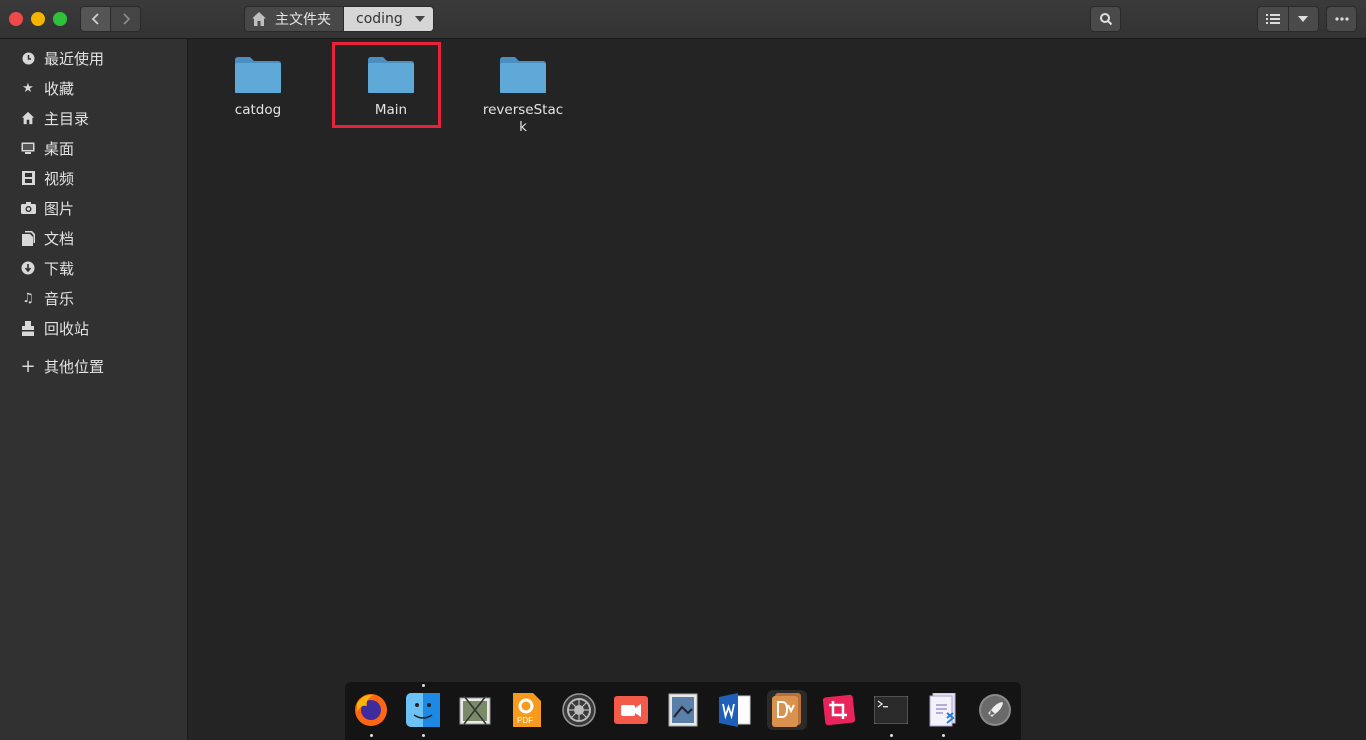  Describe the element at coordinates (59, 178) in the screenshot. I see `sidebar-item-label: 视频` at that location.